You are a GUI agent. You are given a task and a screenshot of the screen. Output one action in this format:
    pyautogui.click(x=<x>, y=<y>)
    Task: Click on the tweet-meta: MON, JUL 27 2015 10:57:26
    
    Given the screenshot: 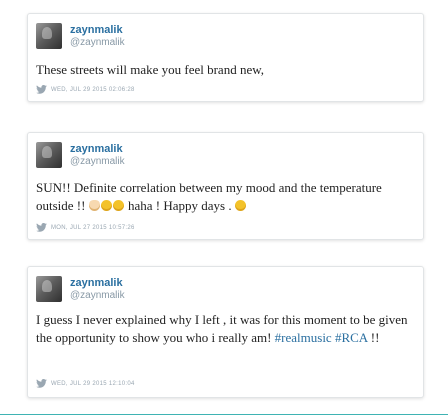 What is the action you would take?
    pyautogui.click(x=85, y=227)
    